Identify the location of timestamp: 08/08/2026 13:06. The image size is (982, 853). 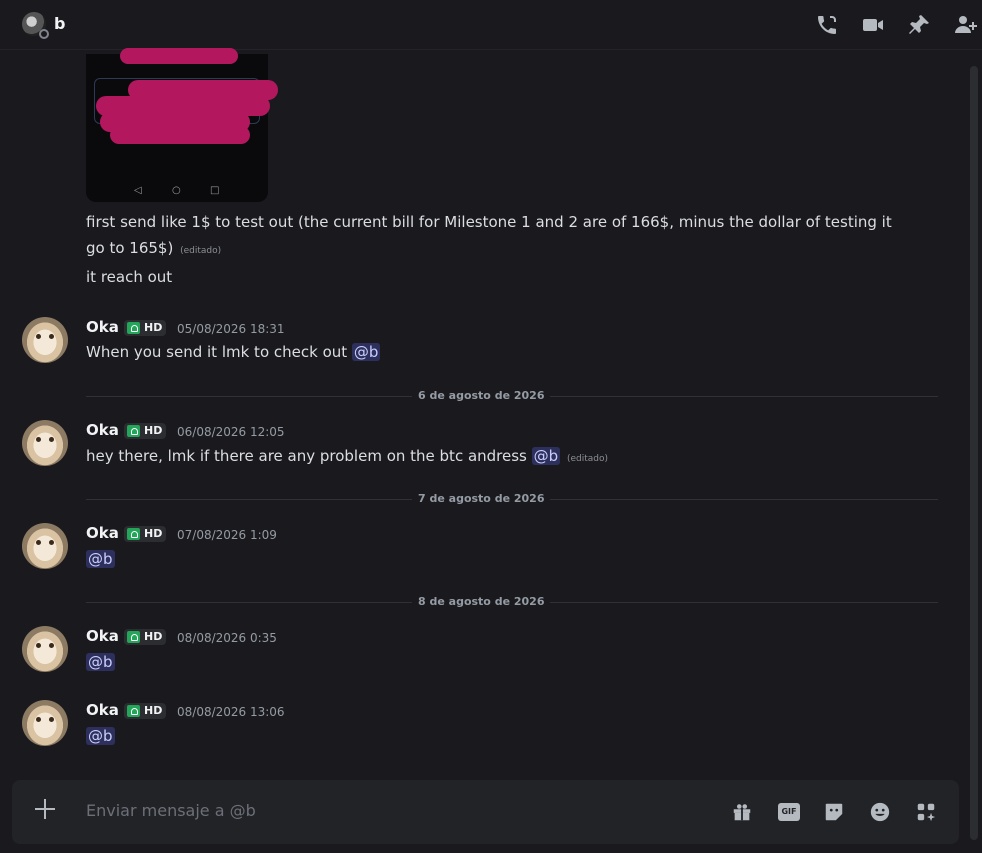
(231, 712).